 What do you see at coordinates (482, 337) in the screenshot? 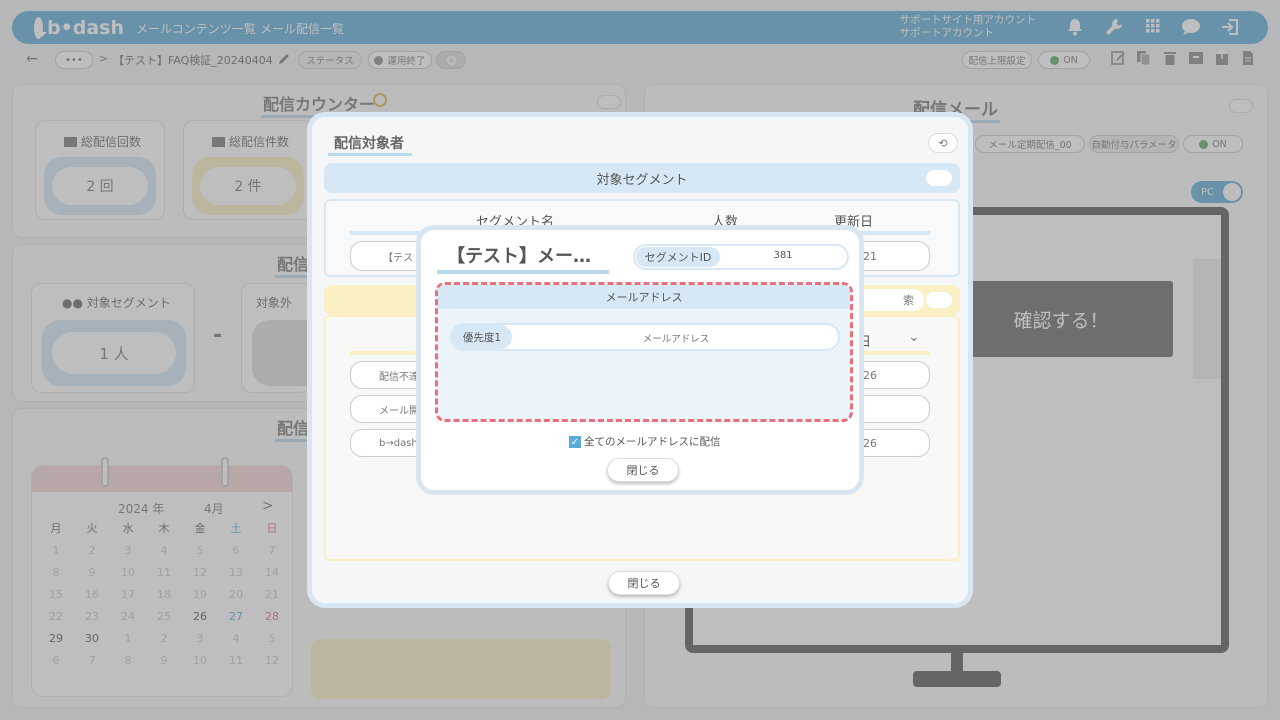
I see `priority-label: 優先度1` at bounding box center [482, 337].